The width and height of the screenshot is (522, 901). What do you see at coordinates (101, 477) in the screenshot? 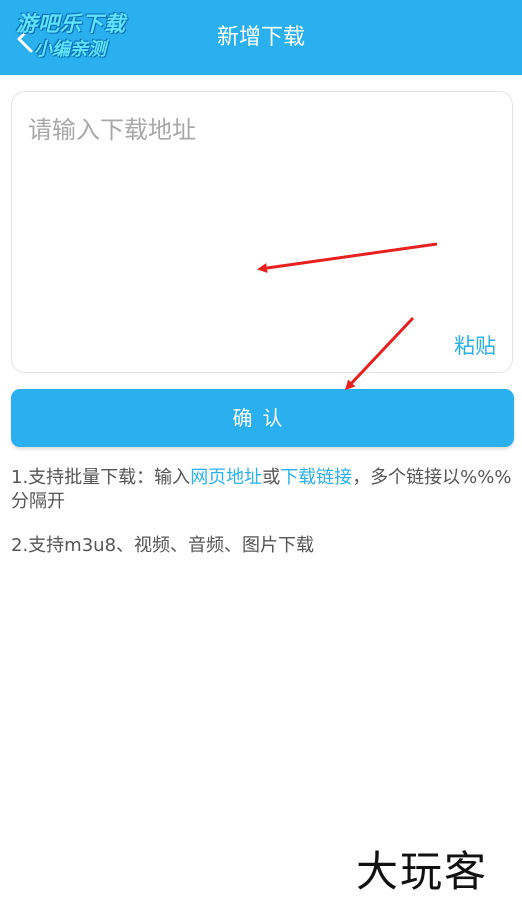
I see `tip1-prefix: 1.支持批量下载：输入` at bounding box center [101, 477].